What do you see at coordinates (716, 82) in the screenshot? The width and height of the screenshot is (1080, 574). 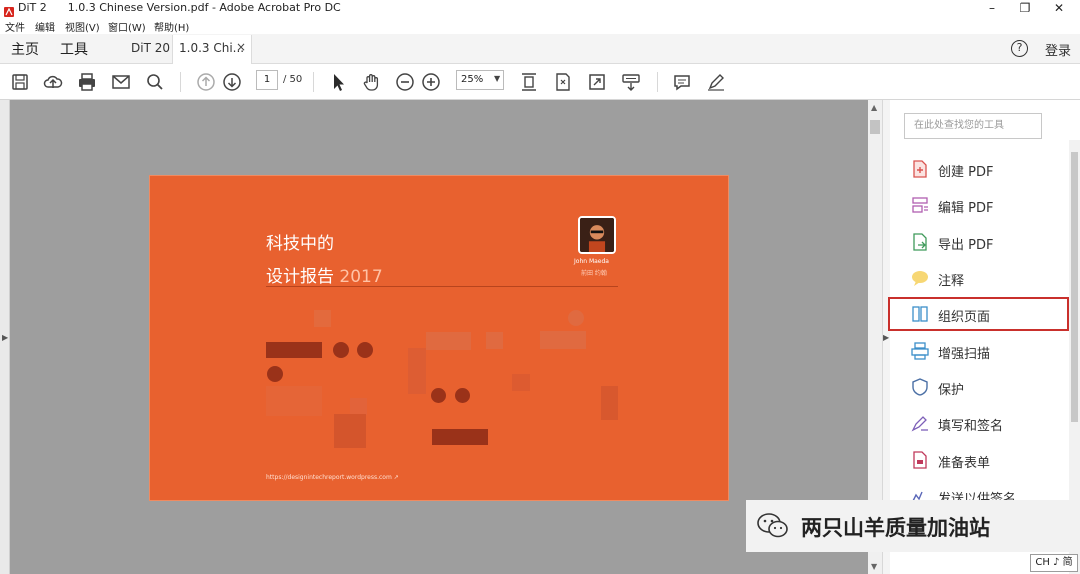 I see `pen-icon` at bounding box center [716, 82].